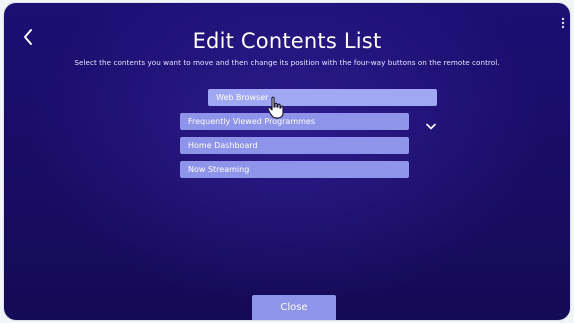 The image size is (574, 323). What do you see at coordinates (294, 145) in the screenshot?
I see `list-item-home-dashboard: Home Dashboard` at bounding box center [294, 145].